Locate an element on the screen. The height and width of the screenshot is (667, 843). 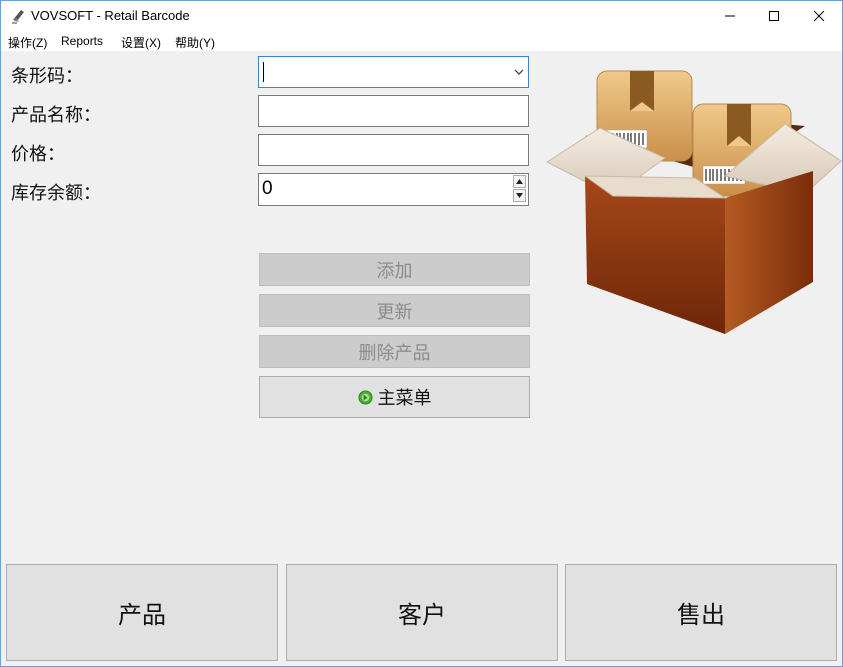
spin-down-button is located at coordinates (519, 195).